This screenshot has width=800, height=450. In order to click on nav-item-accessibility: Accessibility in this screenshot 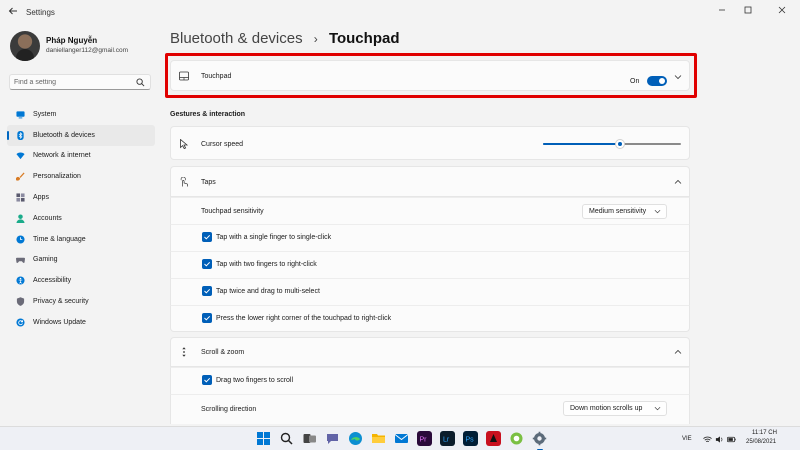, I will do `click(81, 280)`.